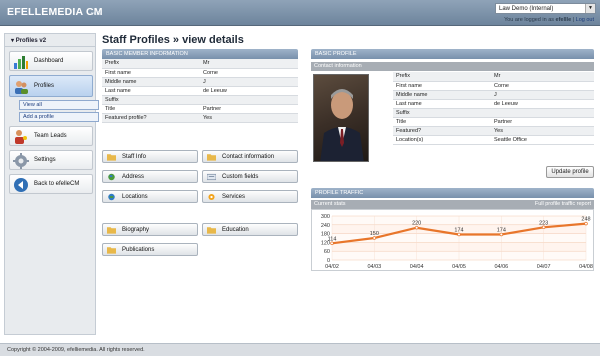 The image size is (600, 356). Describe the element at coordinates (586, 267) in the screenshot. I see `x-tick-label: 04/08` at that location.